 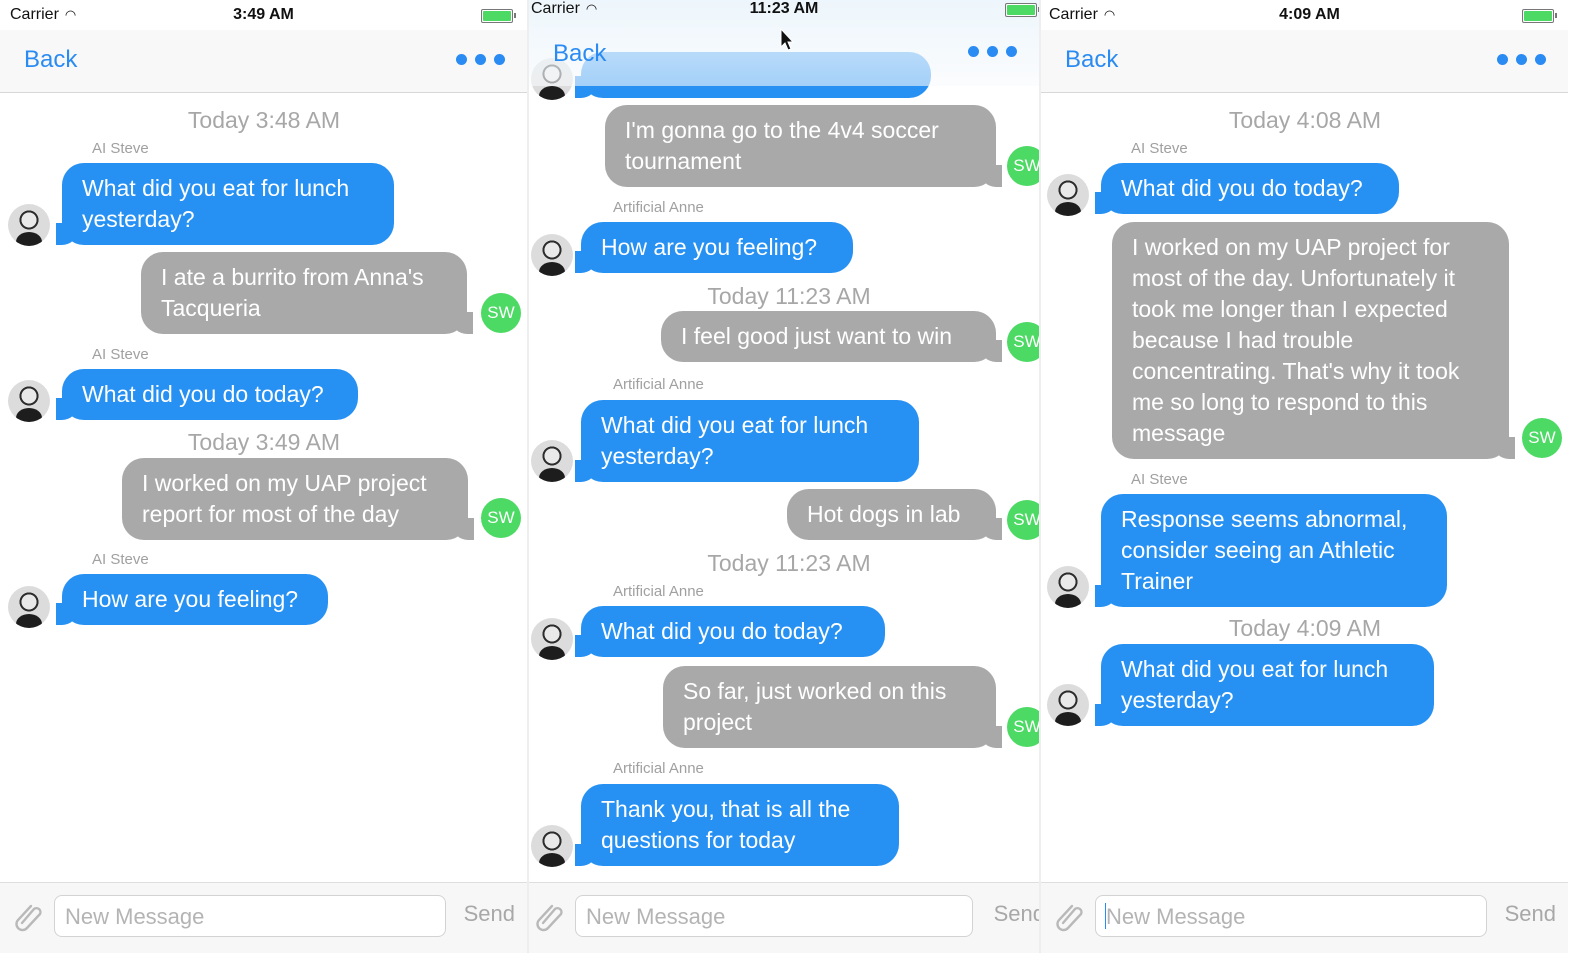 I want to click on mouse-cursor-icon, so click(x=787, y=39).